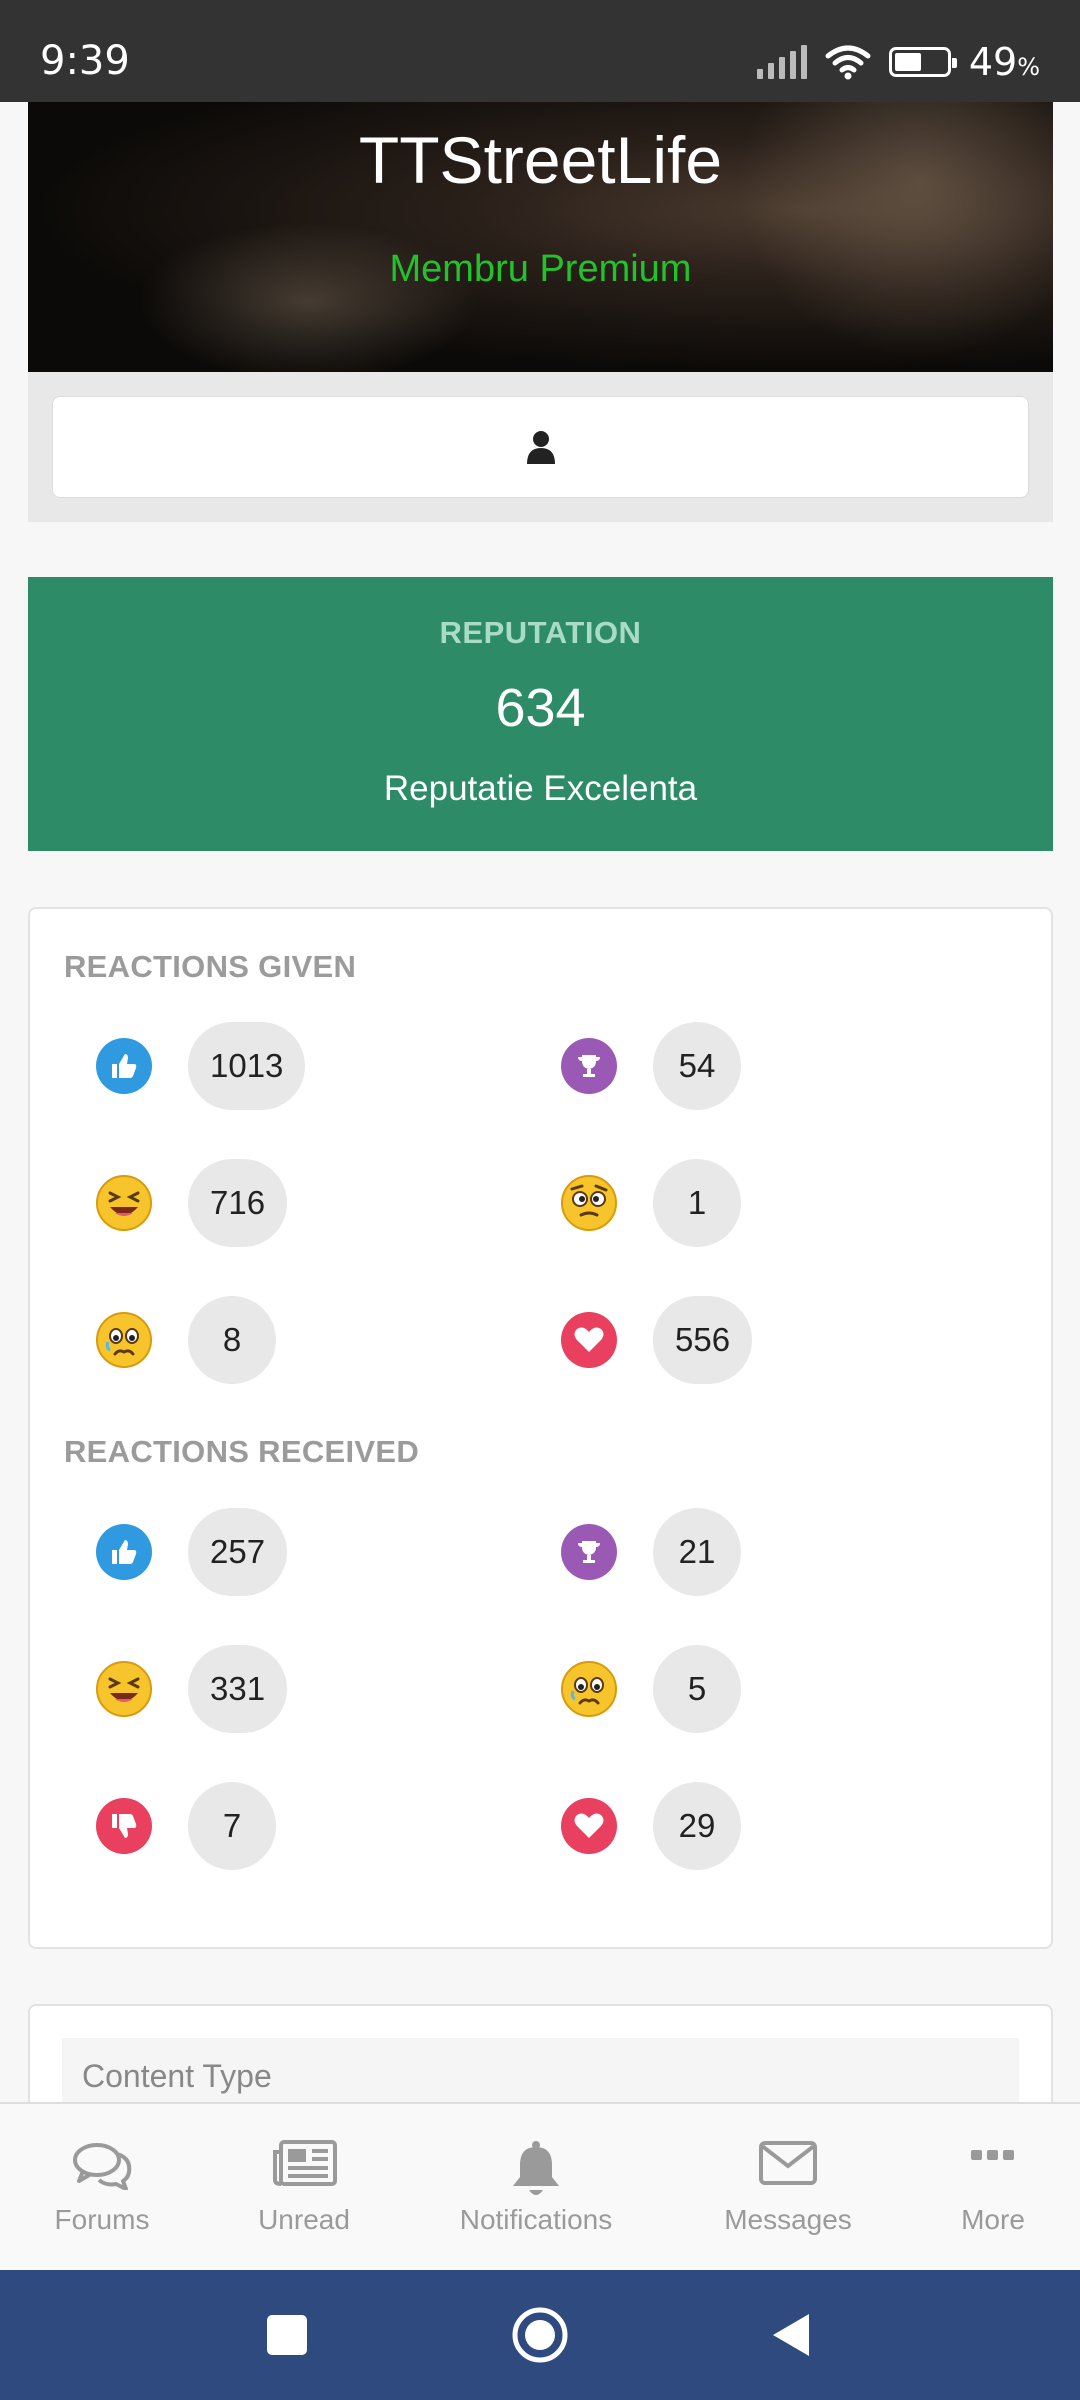 This screenshot has width=1080, height=2400. I want to click on signal-icon, so click(781, 62).